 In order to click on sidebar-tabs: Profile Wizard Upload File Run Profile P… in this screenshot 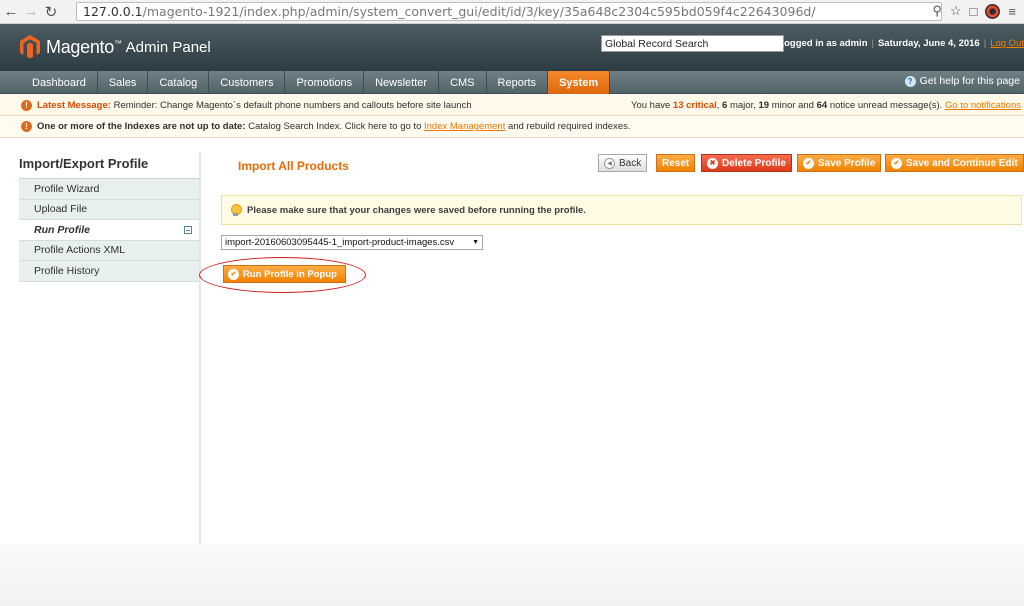, I will do `click(109, 230)`.